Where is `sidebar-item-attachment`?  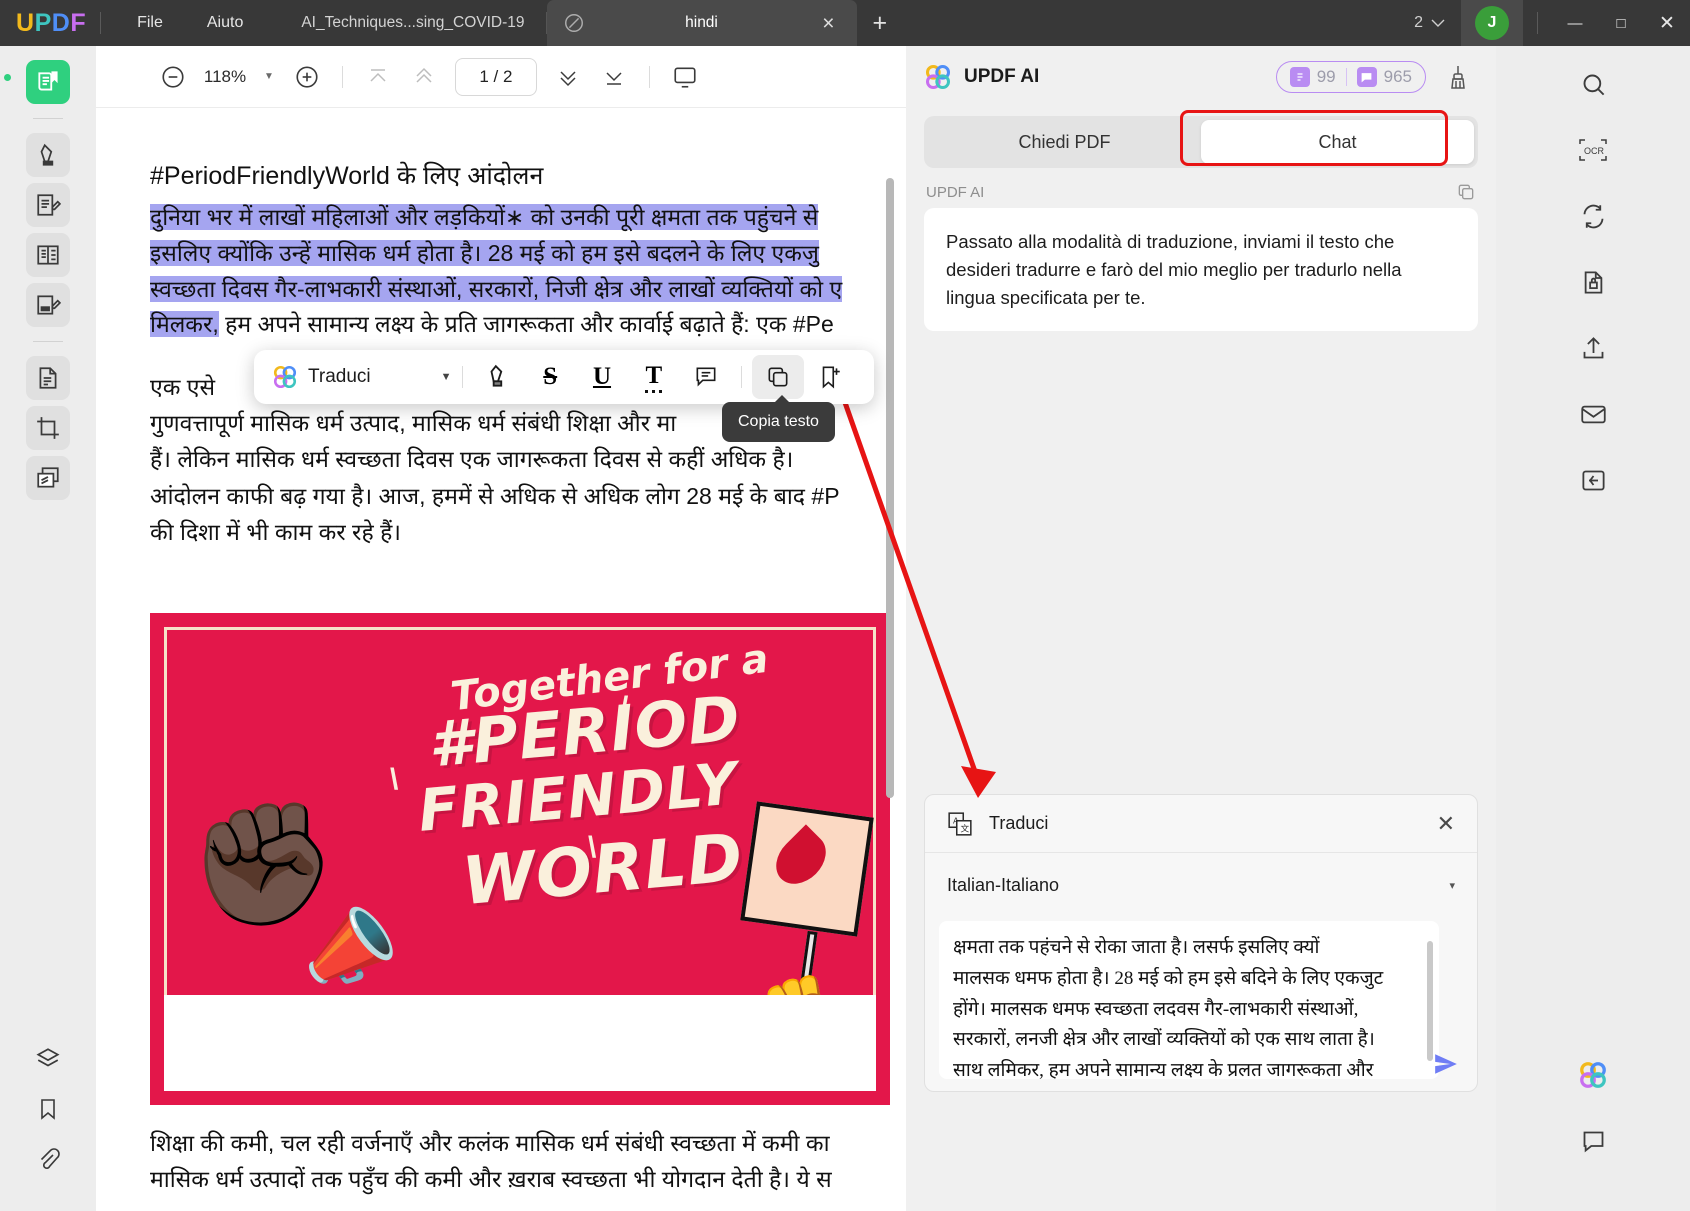 sidebar-item-attachment is located at coordinates (48, 1159).